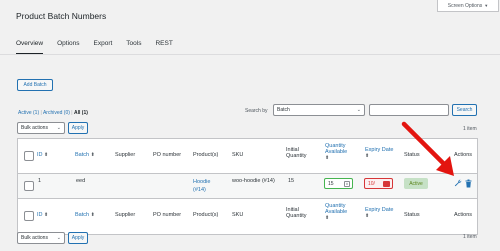 The width and height of the screenshot is (500, 251). Describe the element at coordinates (470, 237) in the screenshot. I see `item-count-bottom: 1 item` at that location.